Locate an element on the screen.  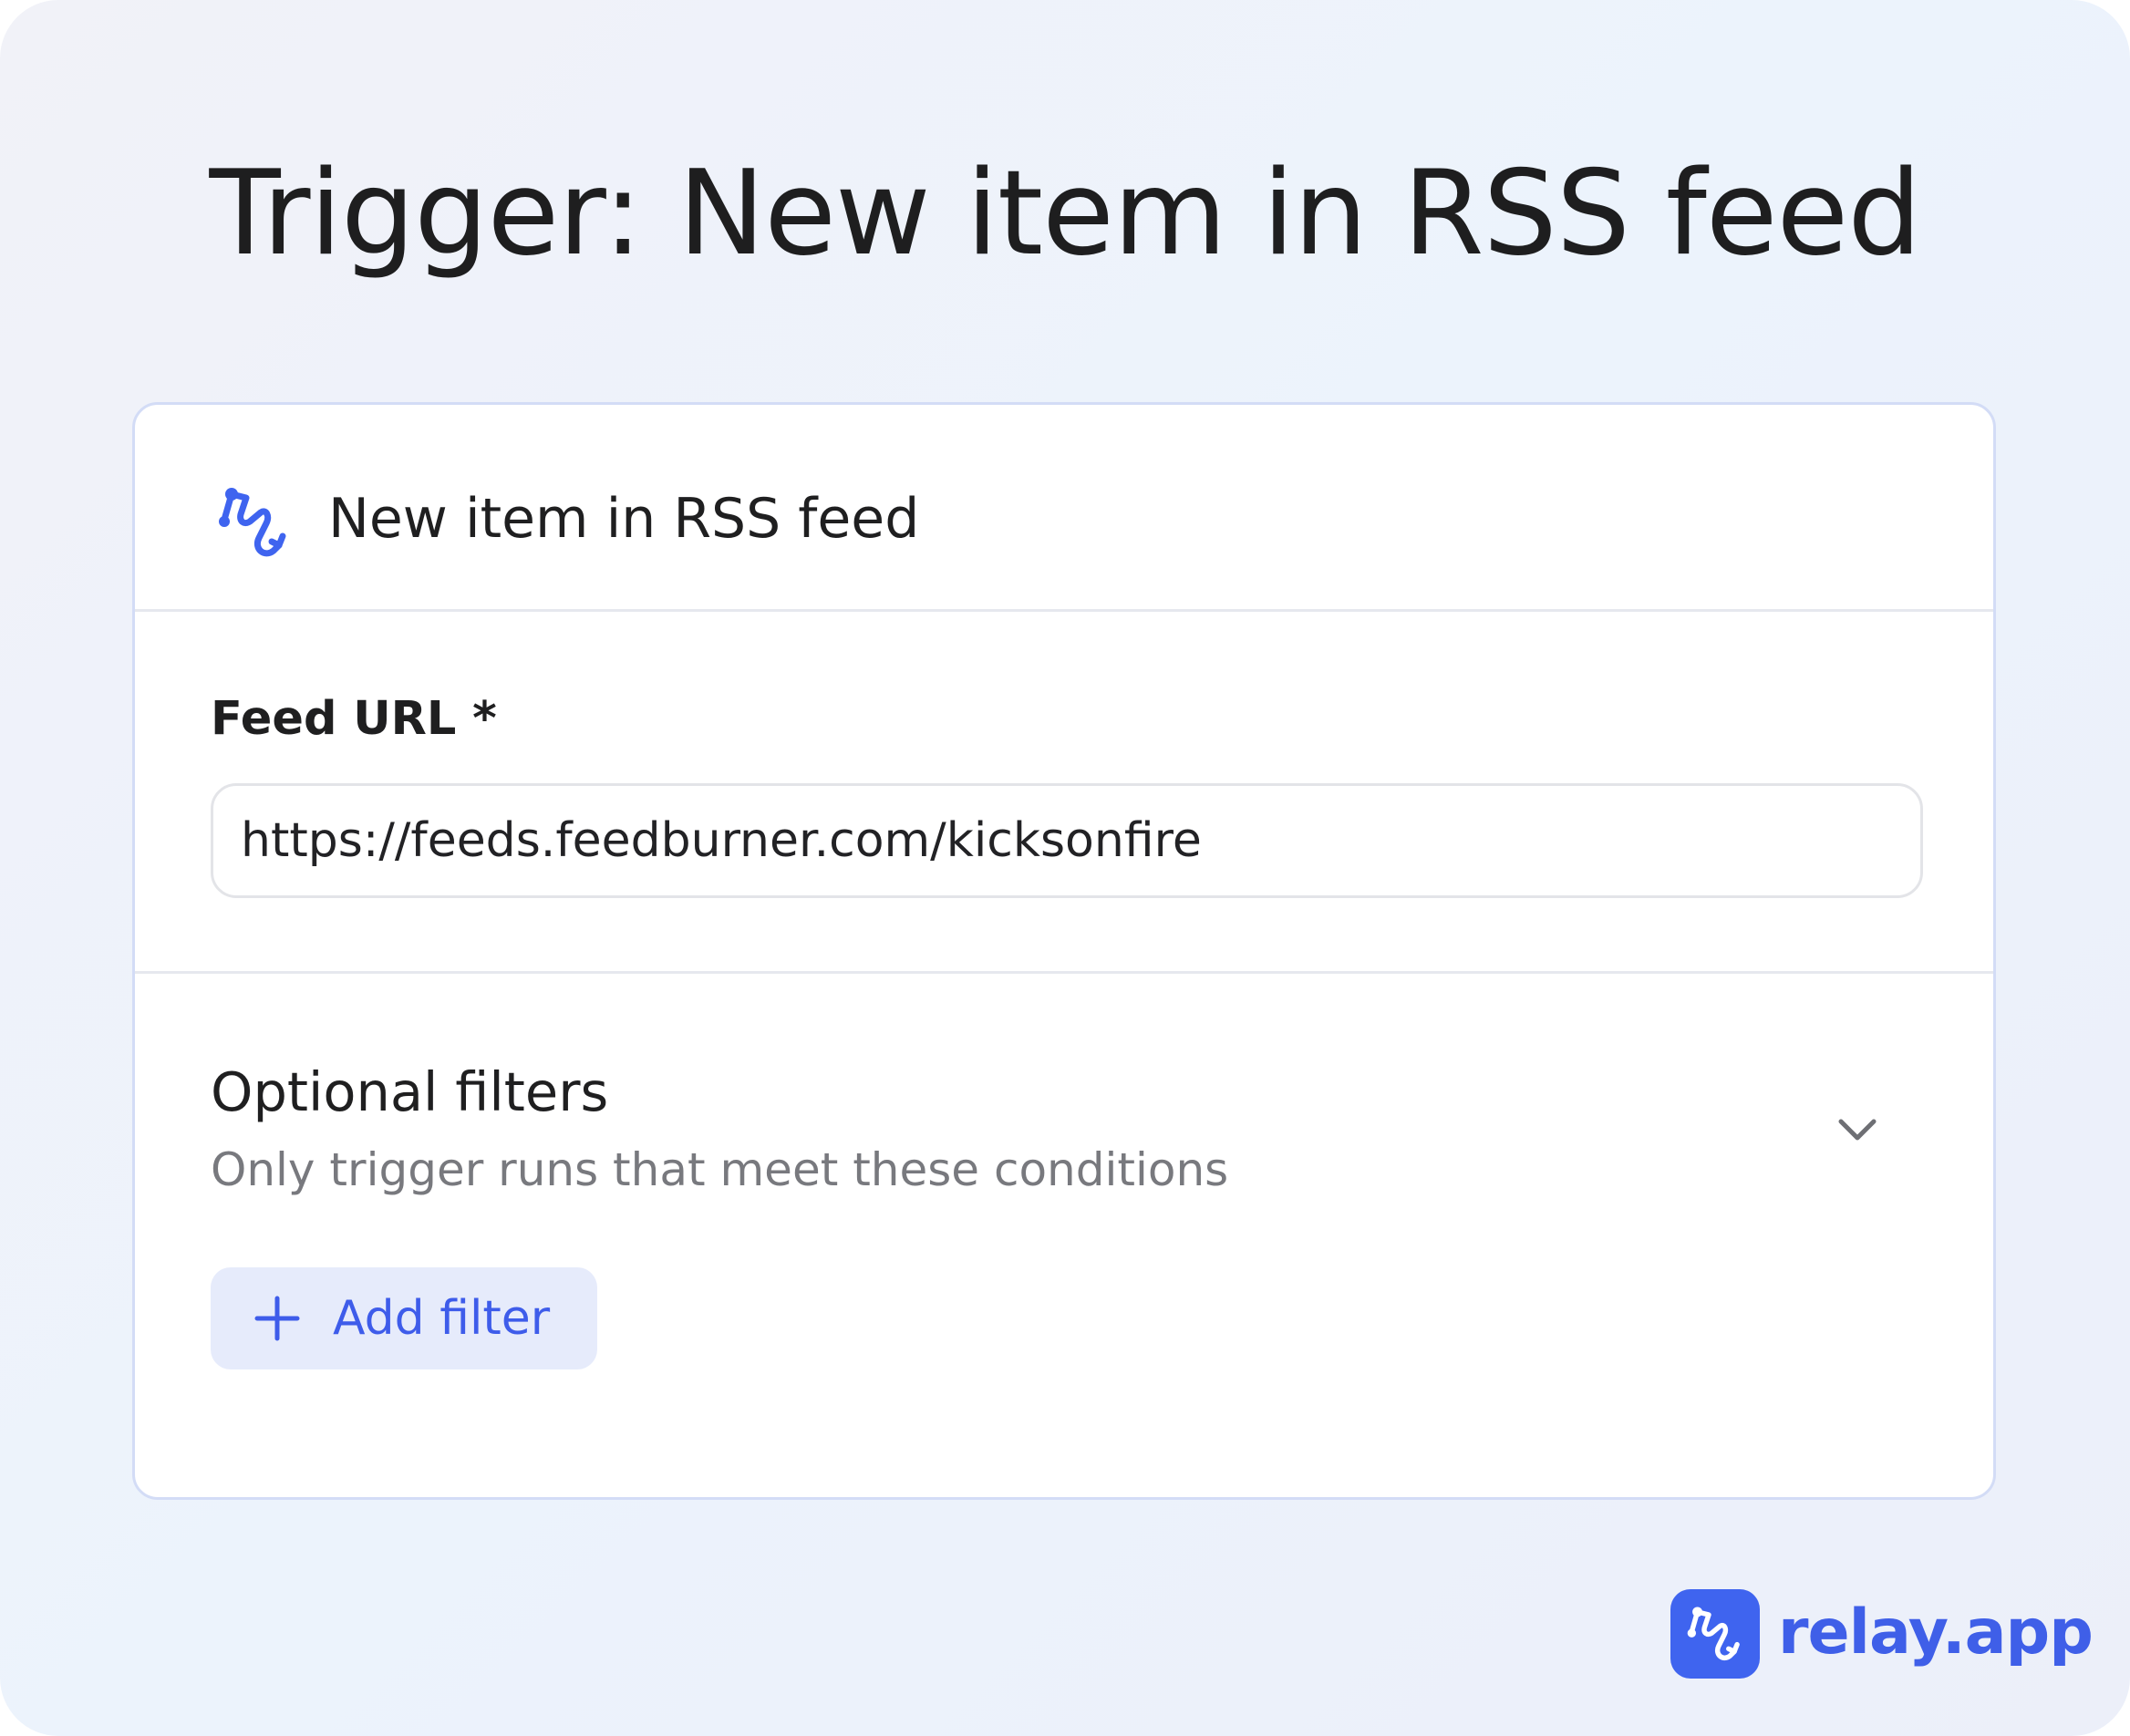
relay-logo-icon is located at coordinates (1715, 1634).